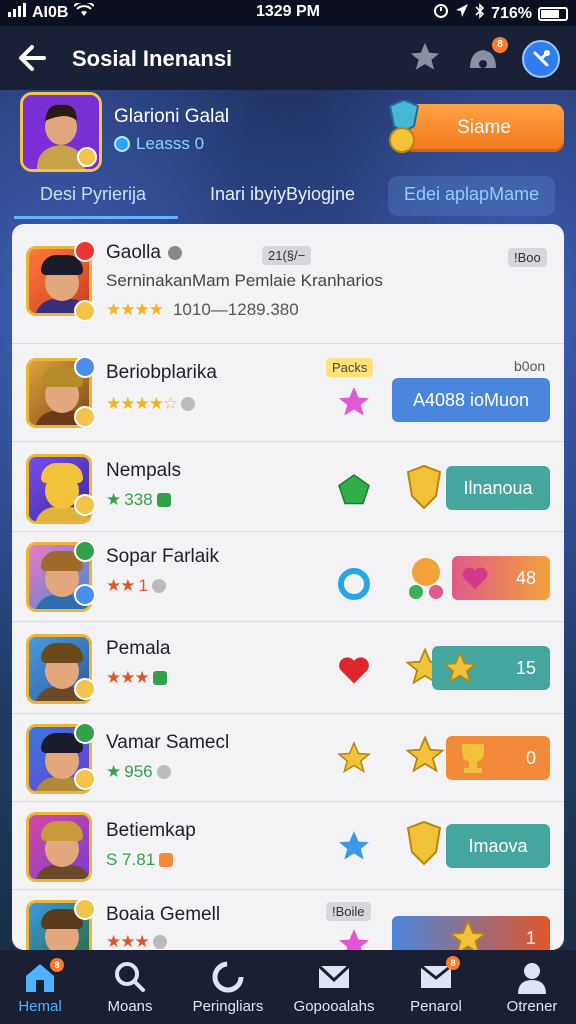 The width and height of the screenshot is (576, 1024). Describe the element at coordinates (530, 366) in the screenshot. I see `row-corner-tag: b0on` at that location.